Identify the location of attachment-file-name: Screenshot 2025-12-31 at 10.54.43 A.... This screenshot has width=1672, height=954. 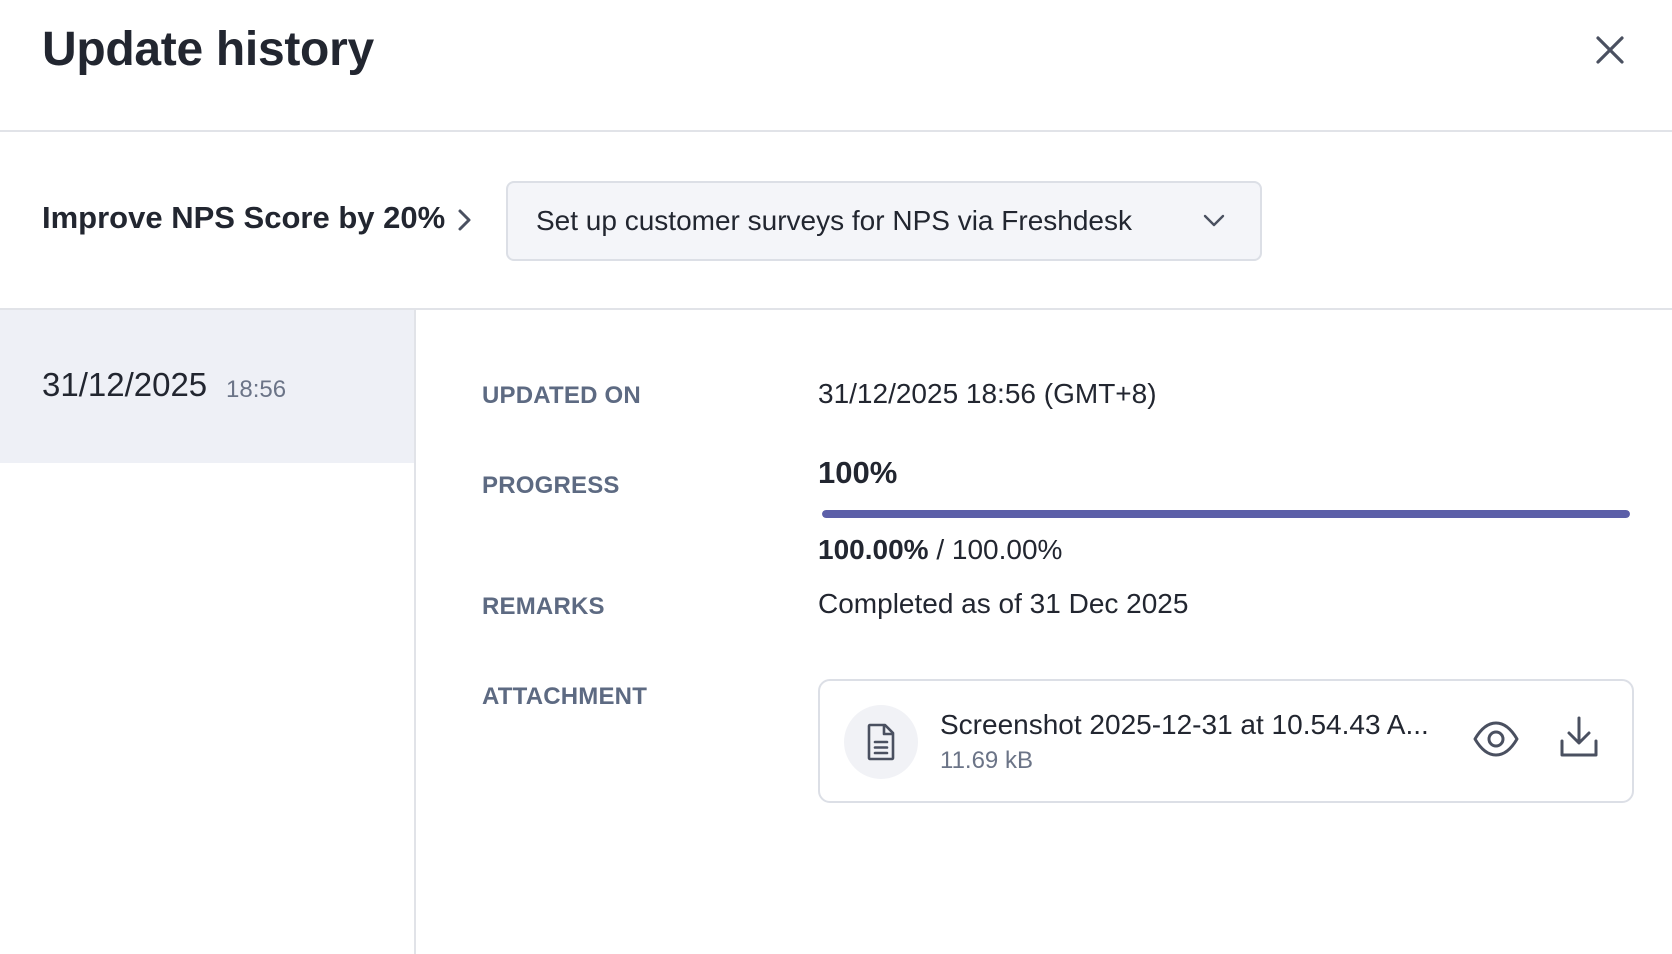
(1184, 725).